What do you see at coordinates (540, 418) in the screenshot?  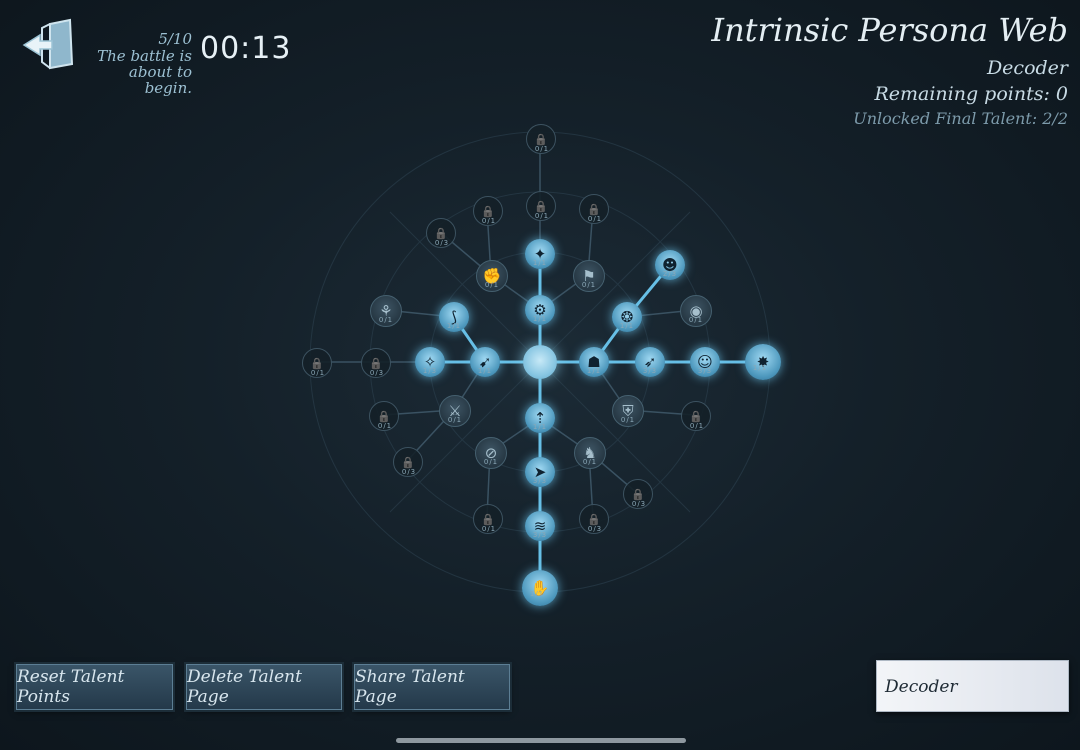 I see `talent-node-down-1: ⇡ 1/1` at bounding box center [540, 418].